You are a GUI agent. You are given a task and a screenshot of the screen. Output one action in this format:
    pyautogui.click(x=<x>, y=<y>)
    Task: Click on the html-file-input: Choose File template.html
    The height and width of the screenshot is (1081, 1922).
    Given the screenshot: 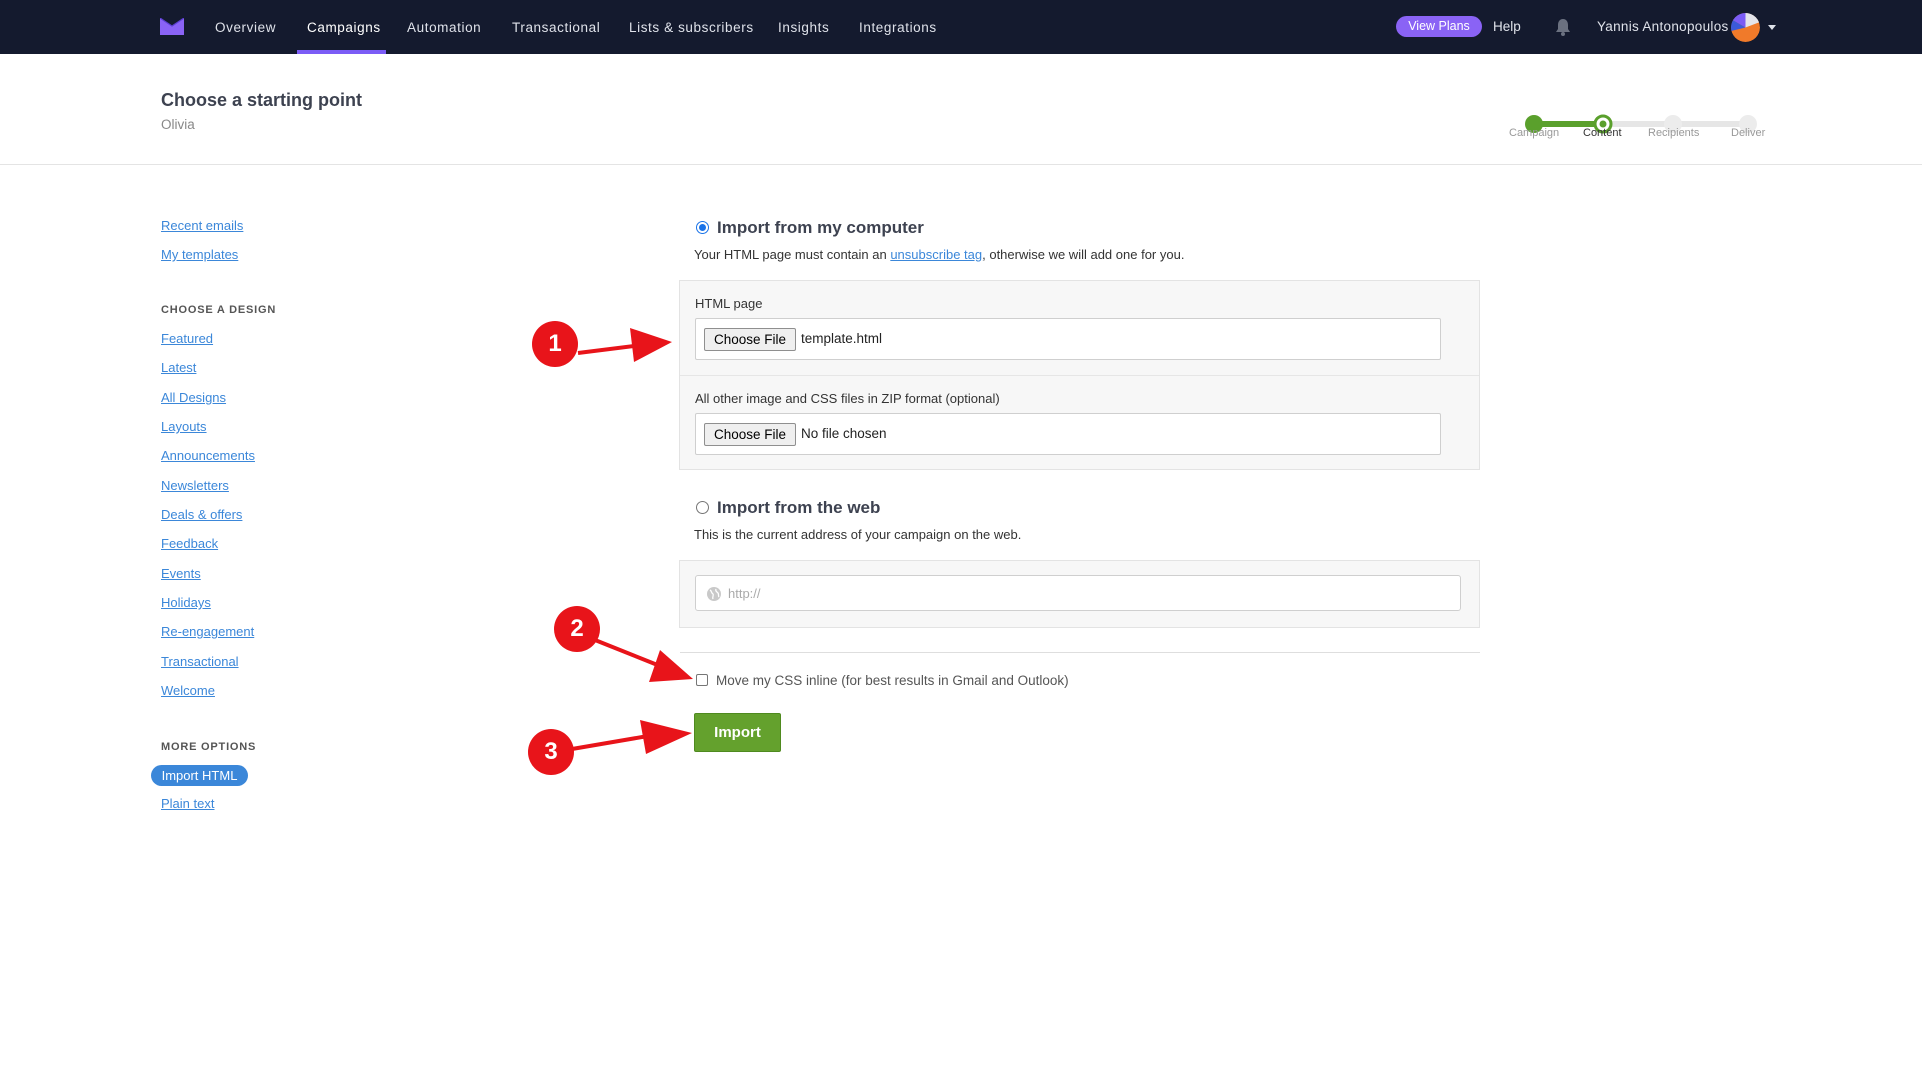 What is the action you would take?
    pyautogui.click(x=1068, y=339)
    